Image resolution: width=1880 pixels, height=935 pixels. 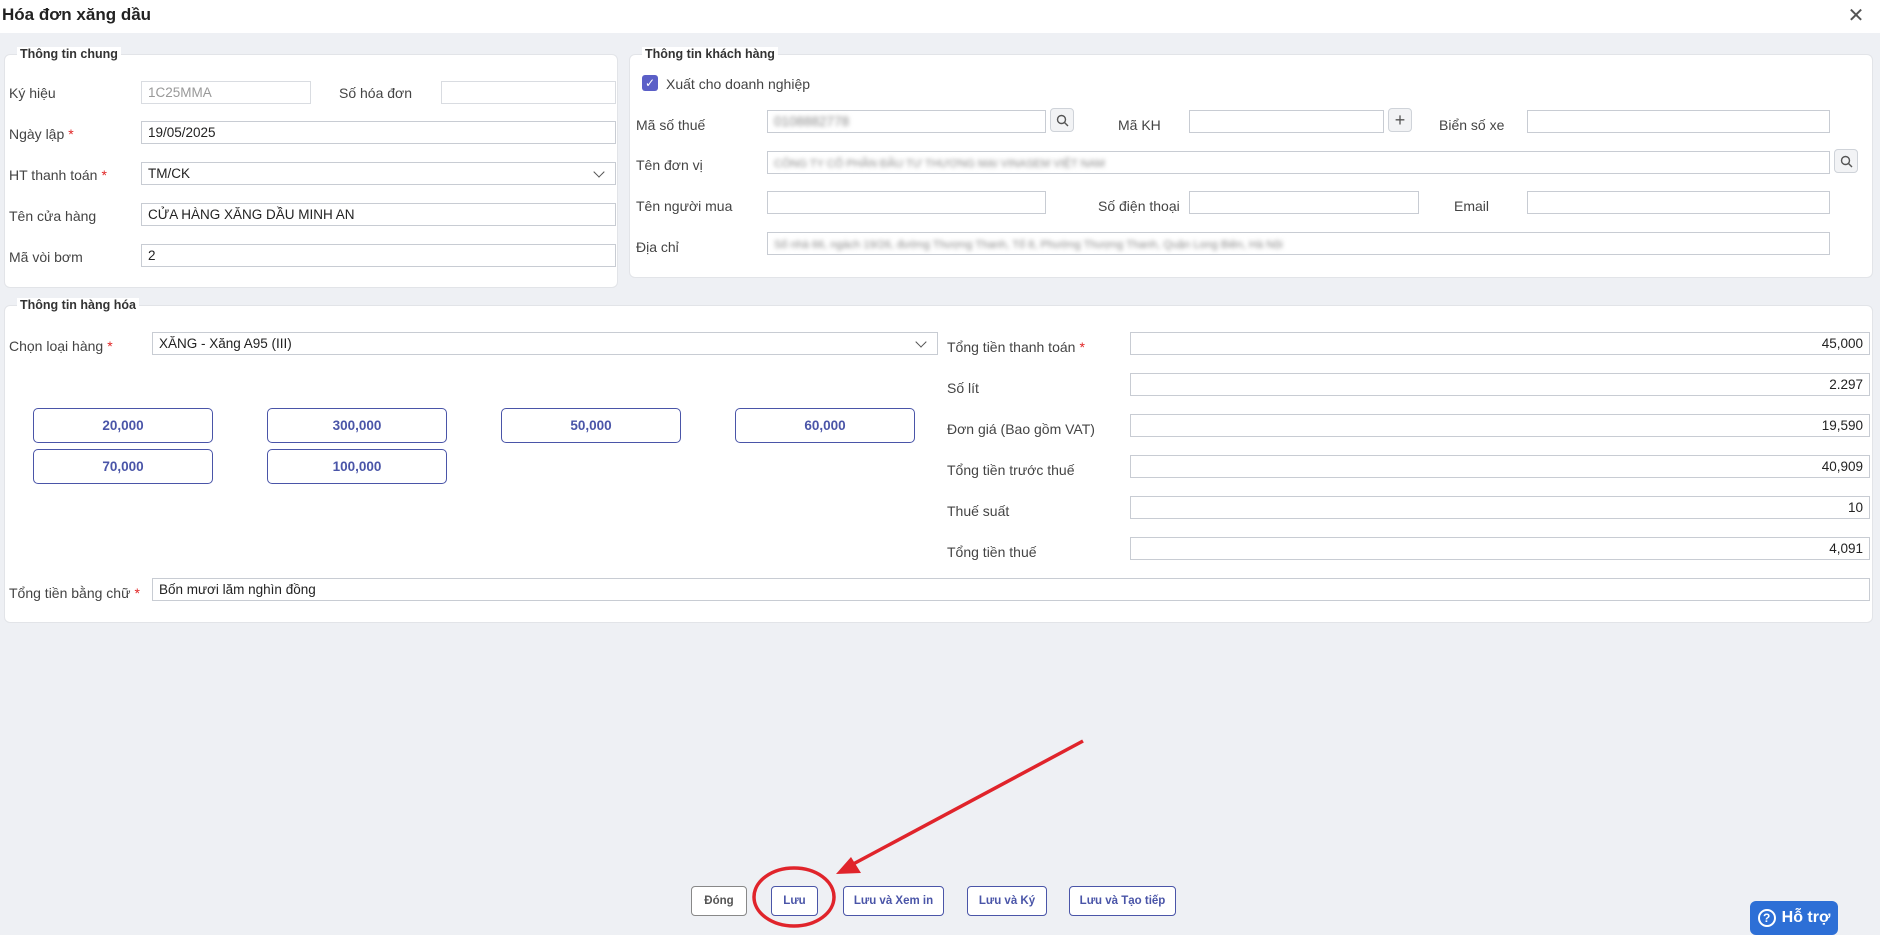 I want to click on ma-so-thue-value: 0108882778, so click(x=812, y=121).